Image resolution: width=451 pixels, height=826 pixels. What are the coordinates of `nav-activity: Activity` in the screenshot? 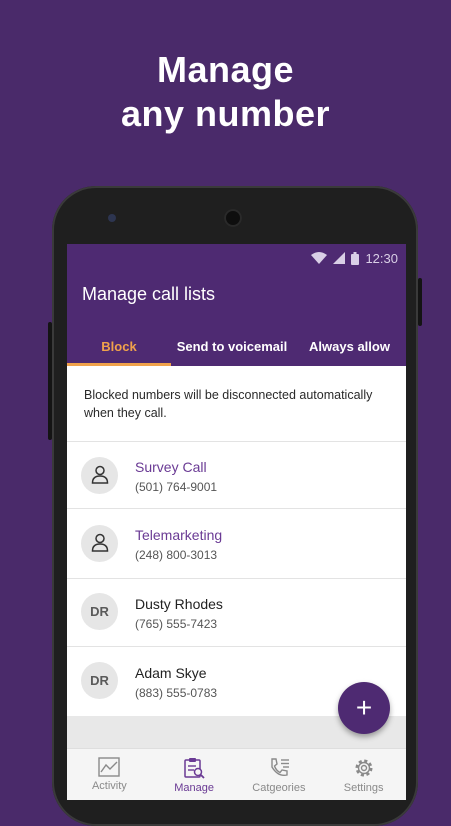 It's located at (109, 774).